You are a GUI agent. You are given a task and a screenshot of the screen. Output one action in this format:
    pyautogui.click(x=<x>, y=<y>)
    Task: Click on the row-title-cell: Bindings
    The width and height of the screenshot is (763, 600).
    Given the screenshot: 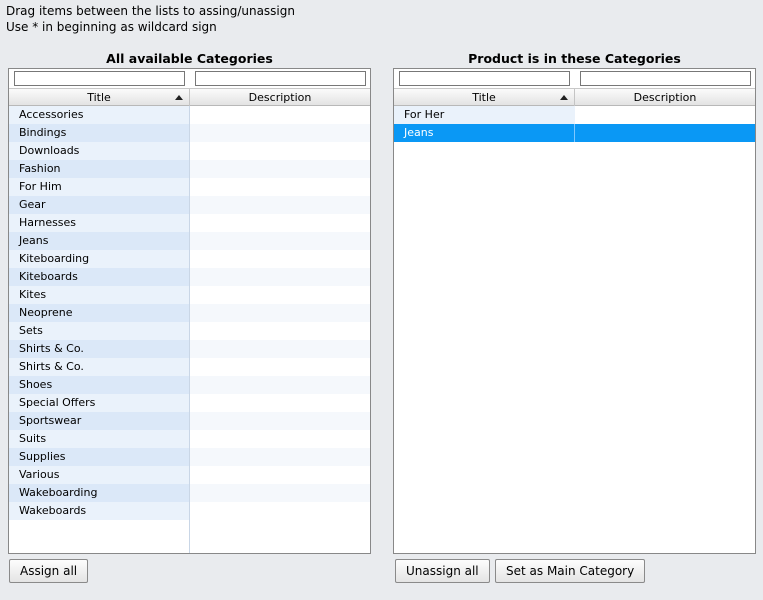 What is the action you would take?
    pyautogui.click(x=99, y=133)
    